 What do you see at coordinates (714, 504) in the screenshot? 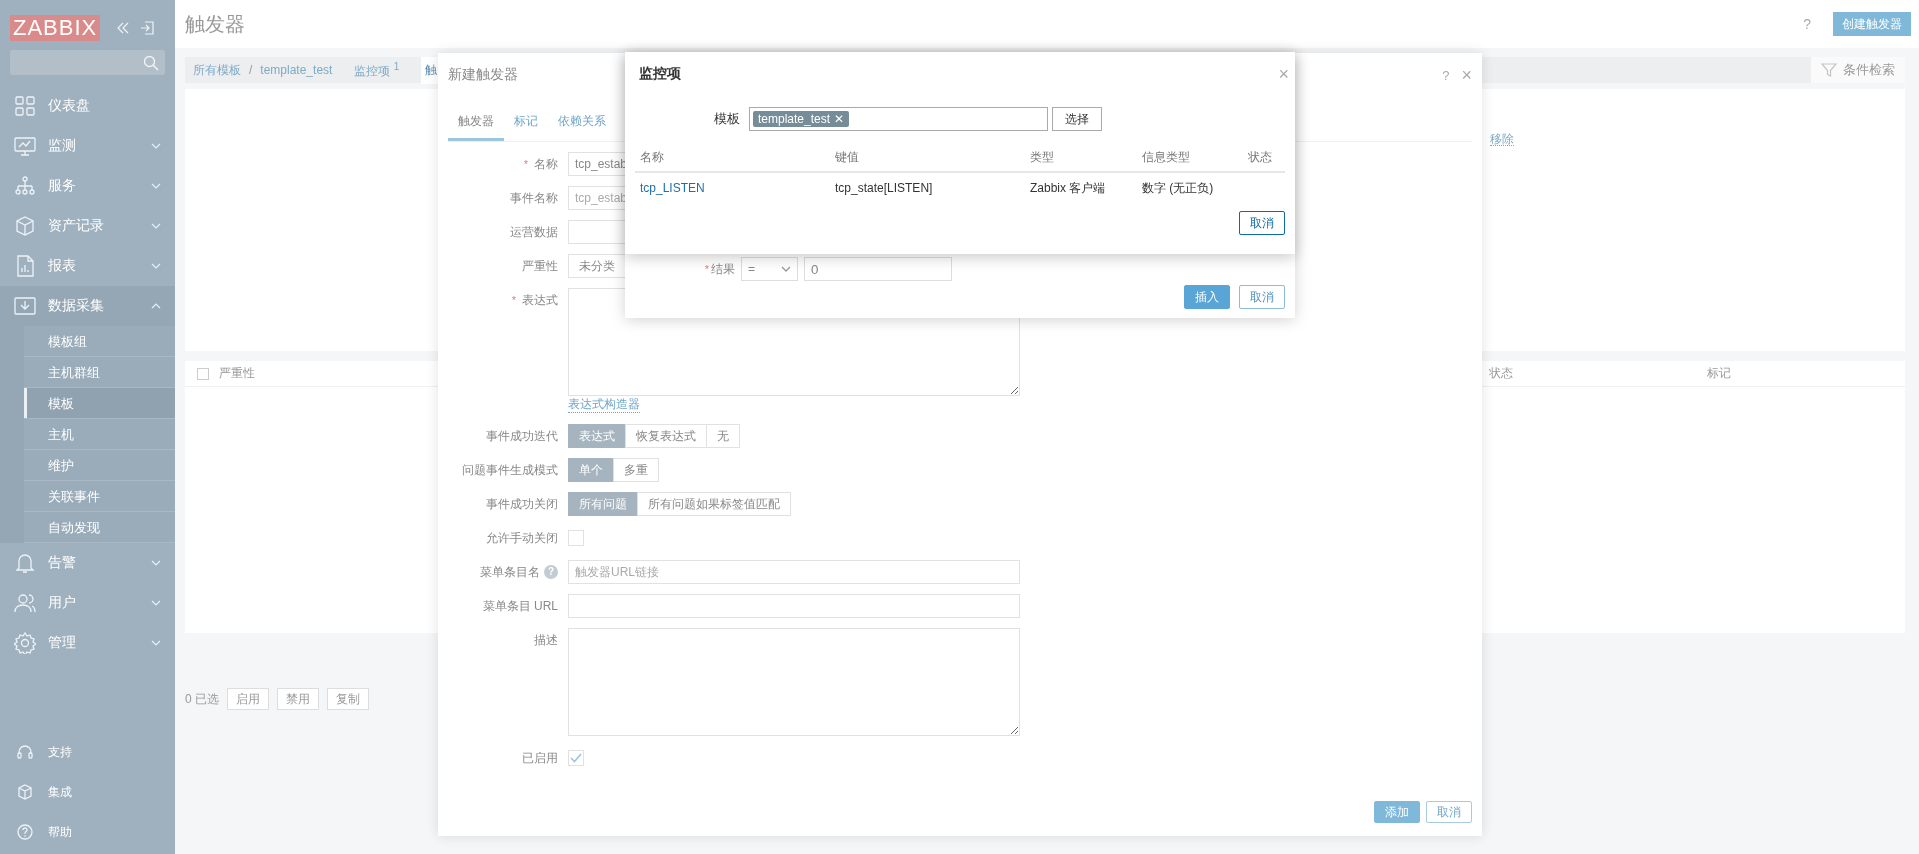
I see `radio-button: 所有问题如果标签值匹配` at bounding box center [714, 504].